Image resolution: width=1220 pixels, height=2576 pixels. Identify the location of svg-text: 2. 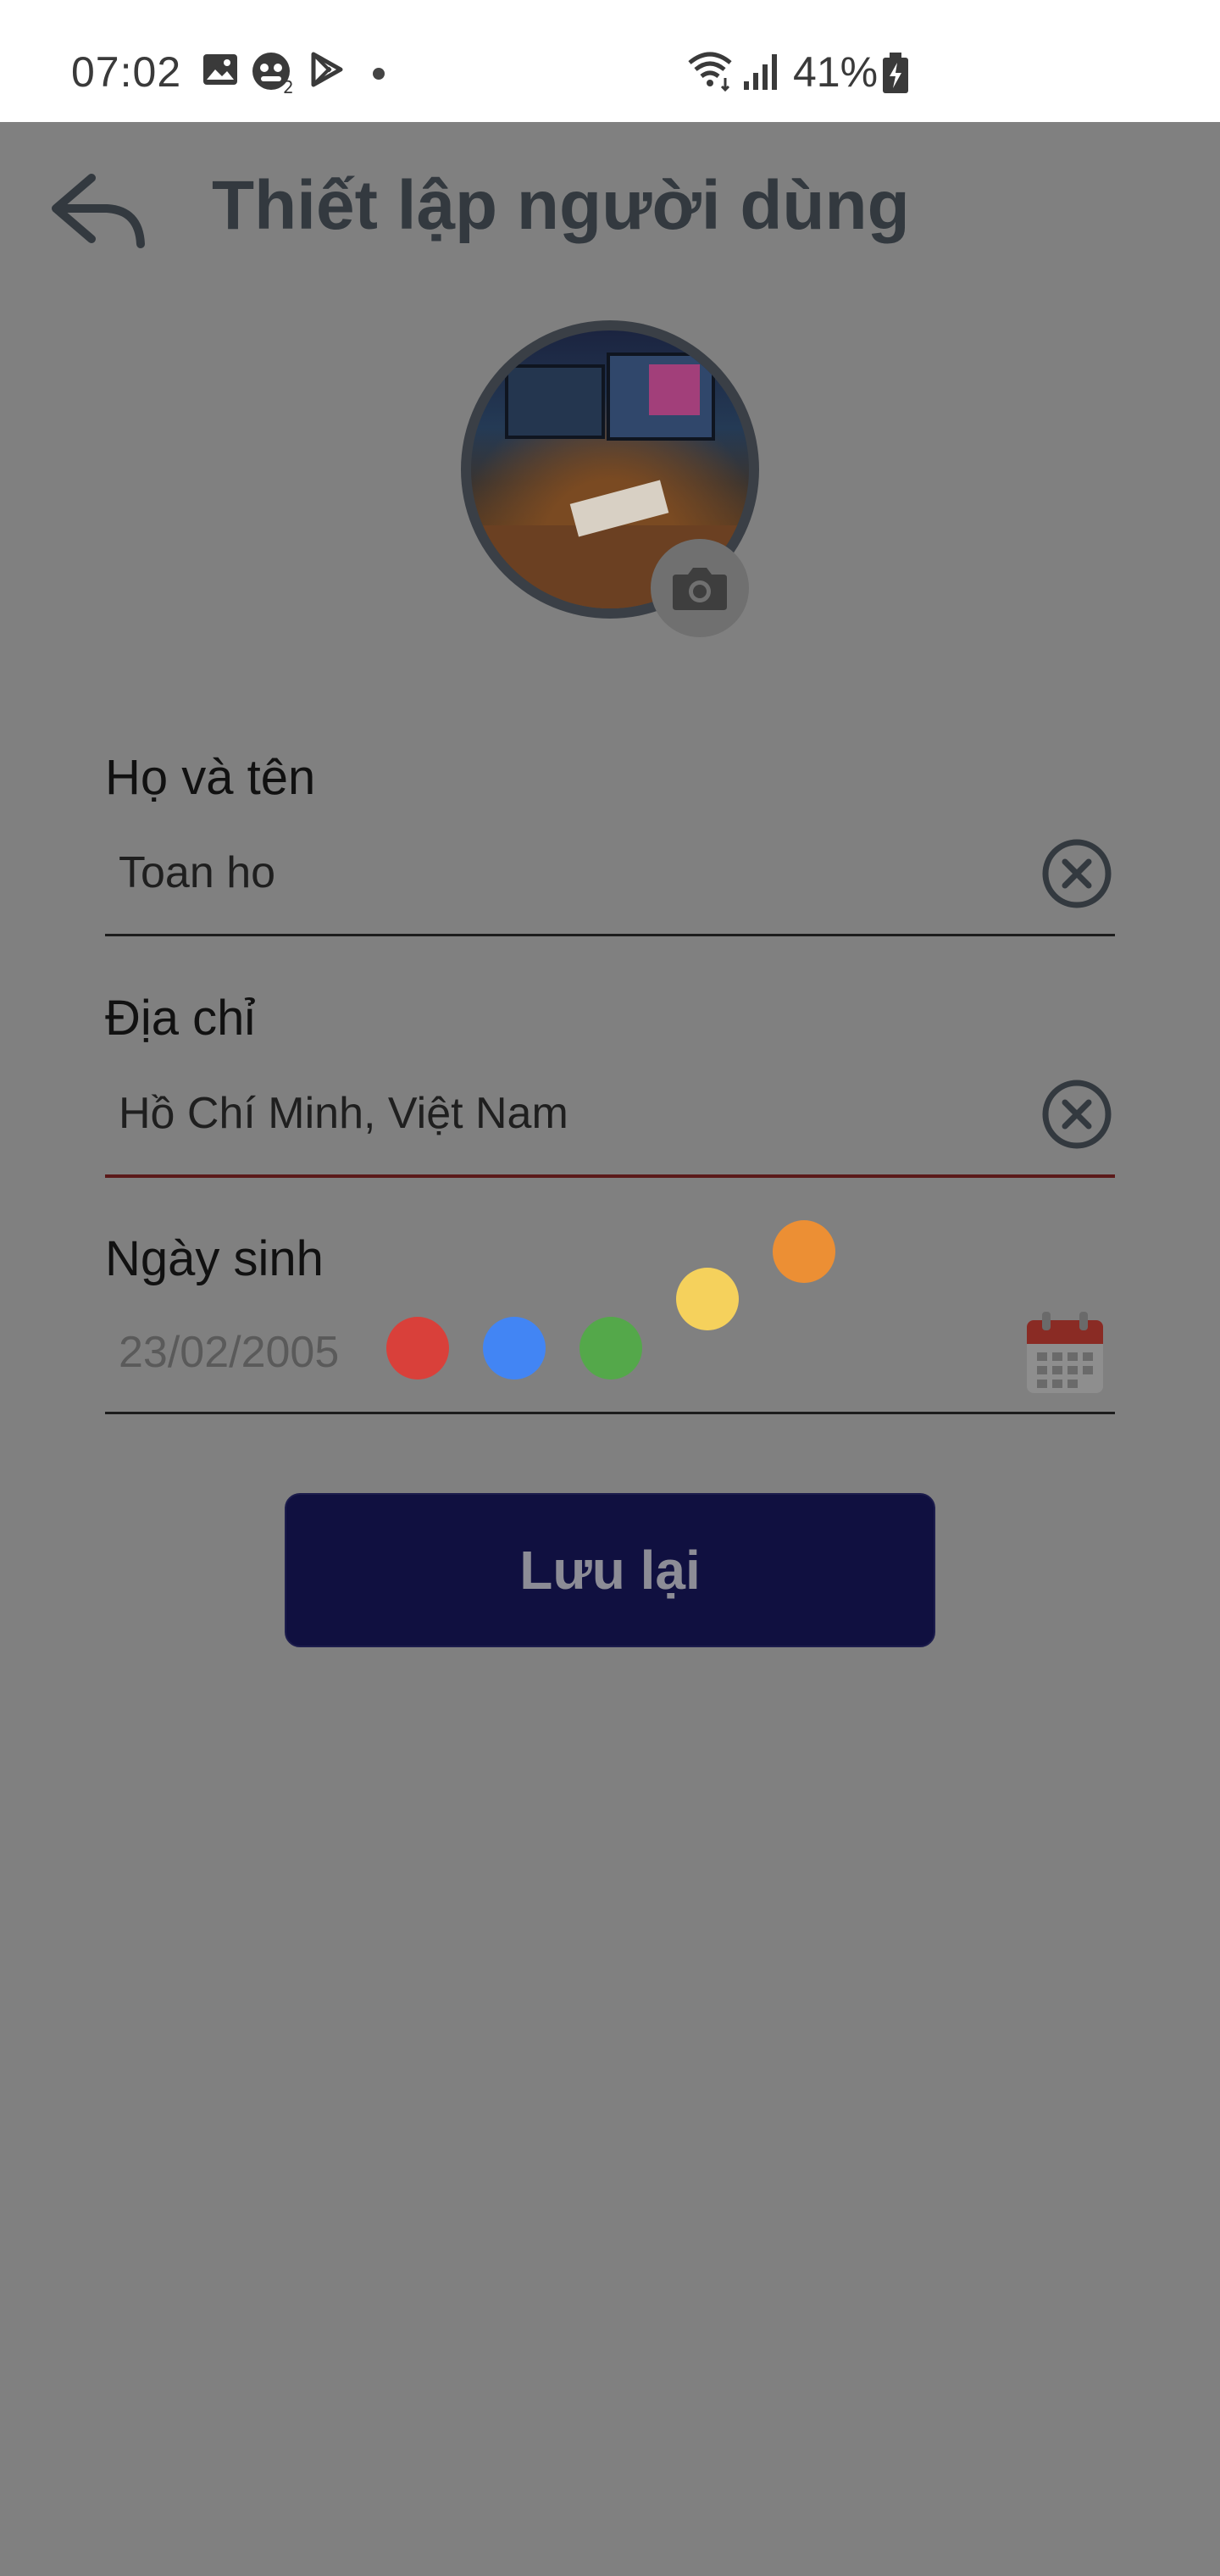
(288, 86).